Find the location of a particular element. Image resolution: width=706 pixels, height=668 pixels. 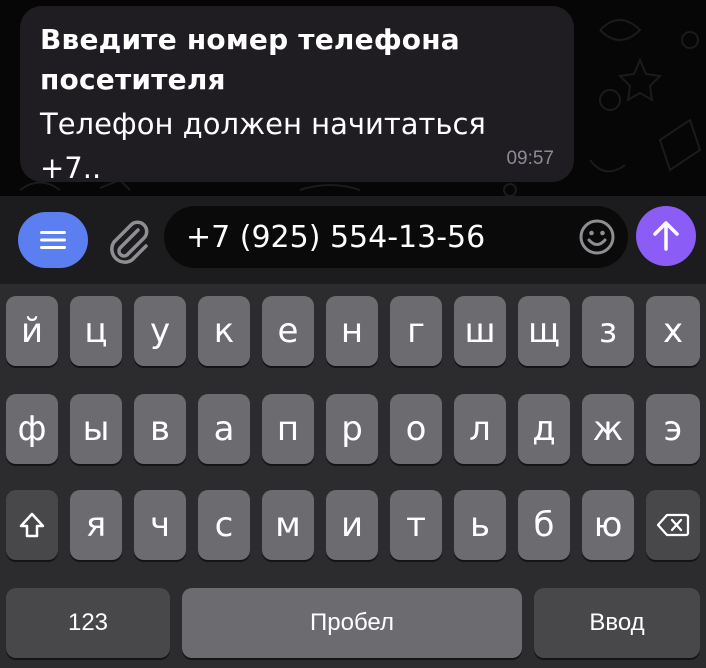

message-composer is located at coordinates (353, 240).